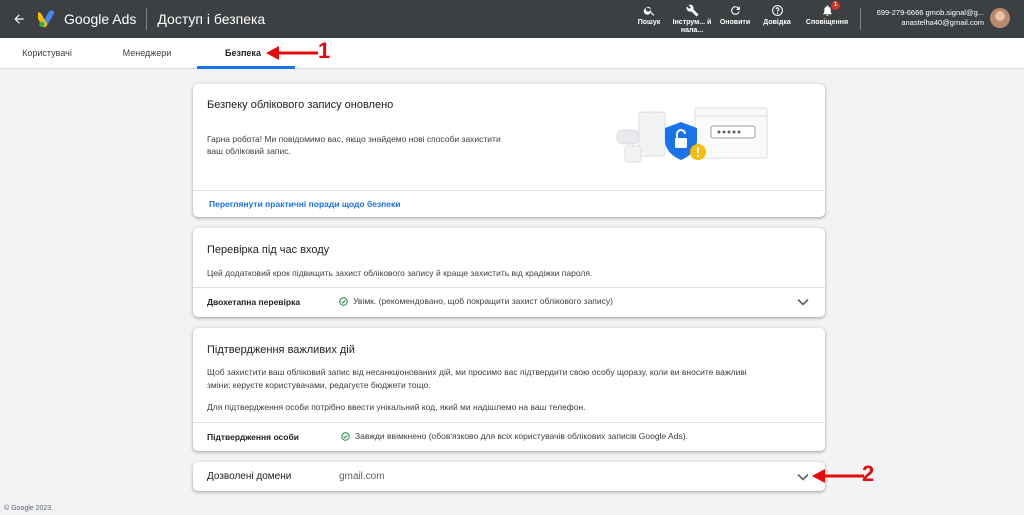  I want to click on wrench-icon, so click(692, 10).